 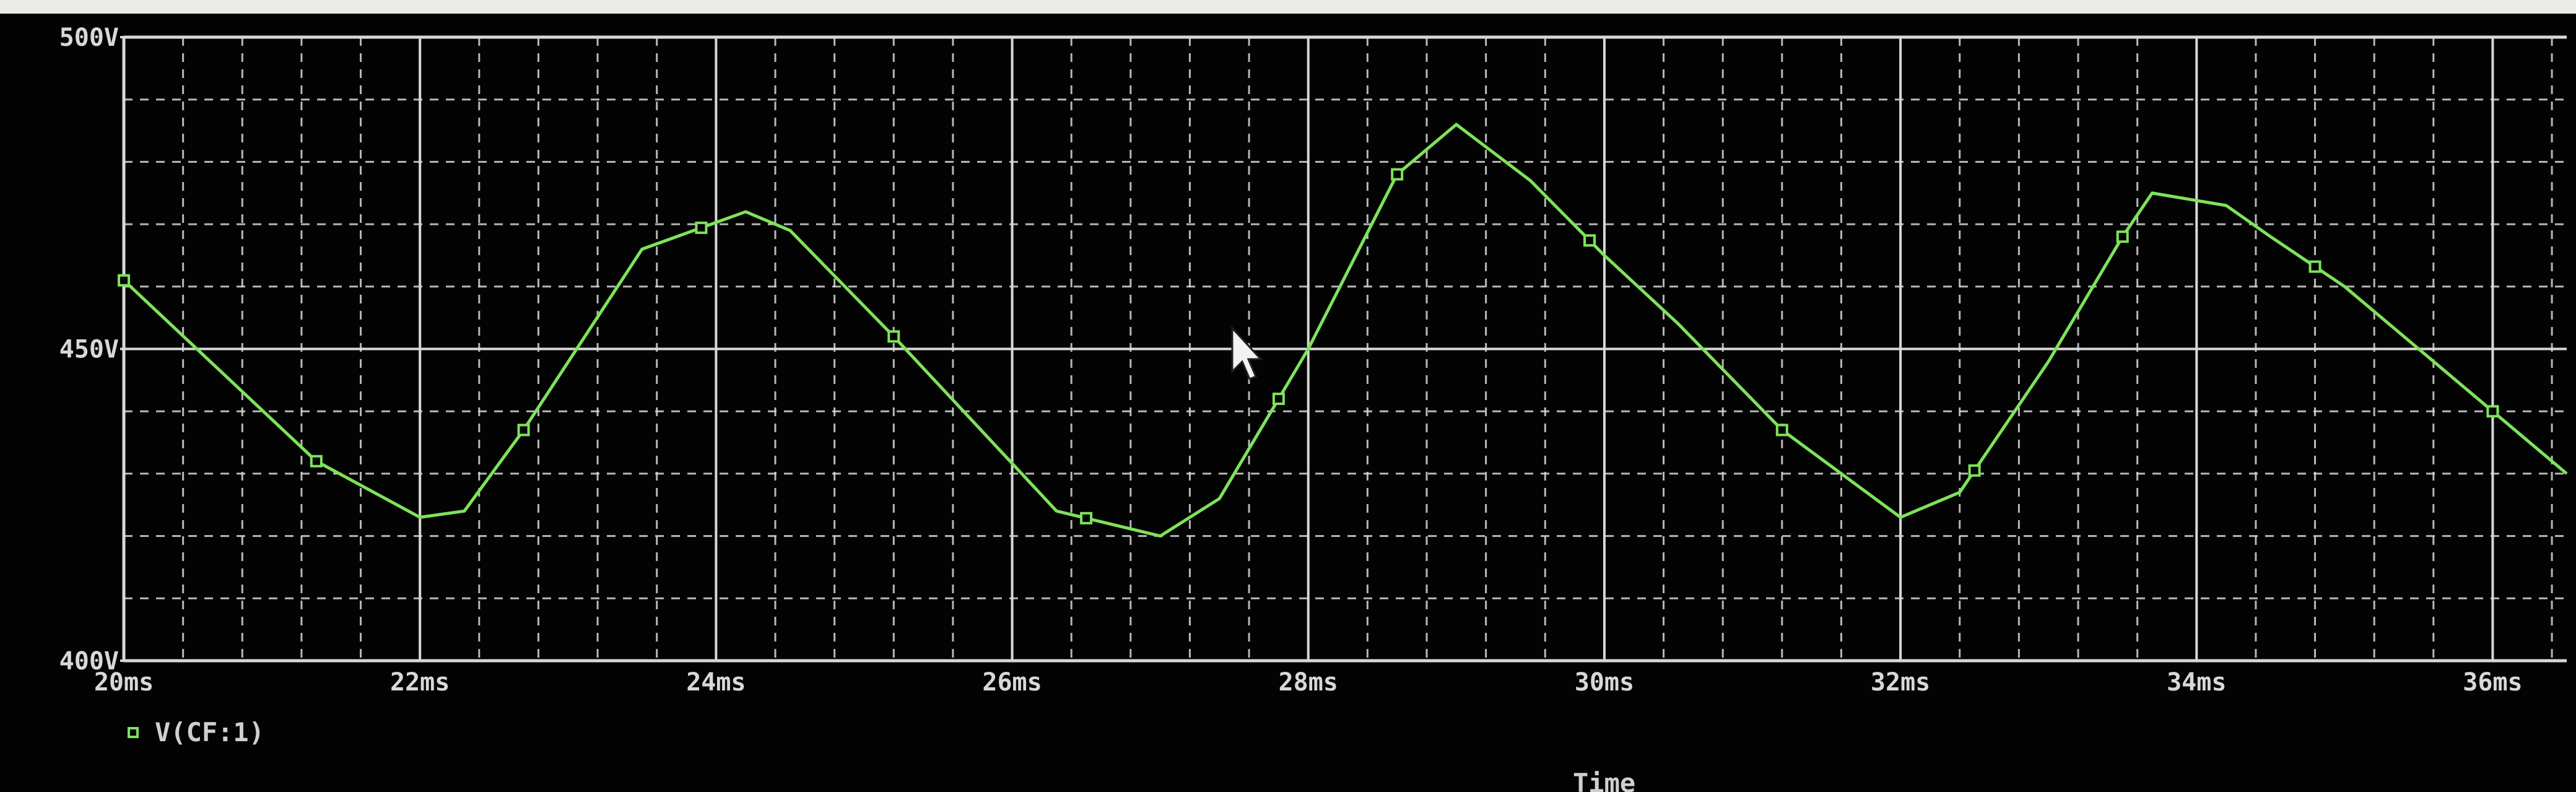 What do you see at coordinates (716, 682) in the screenshot?
I see `x-tick-label: 24ms` at bounding box center [716, 682].